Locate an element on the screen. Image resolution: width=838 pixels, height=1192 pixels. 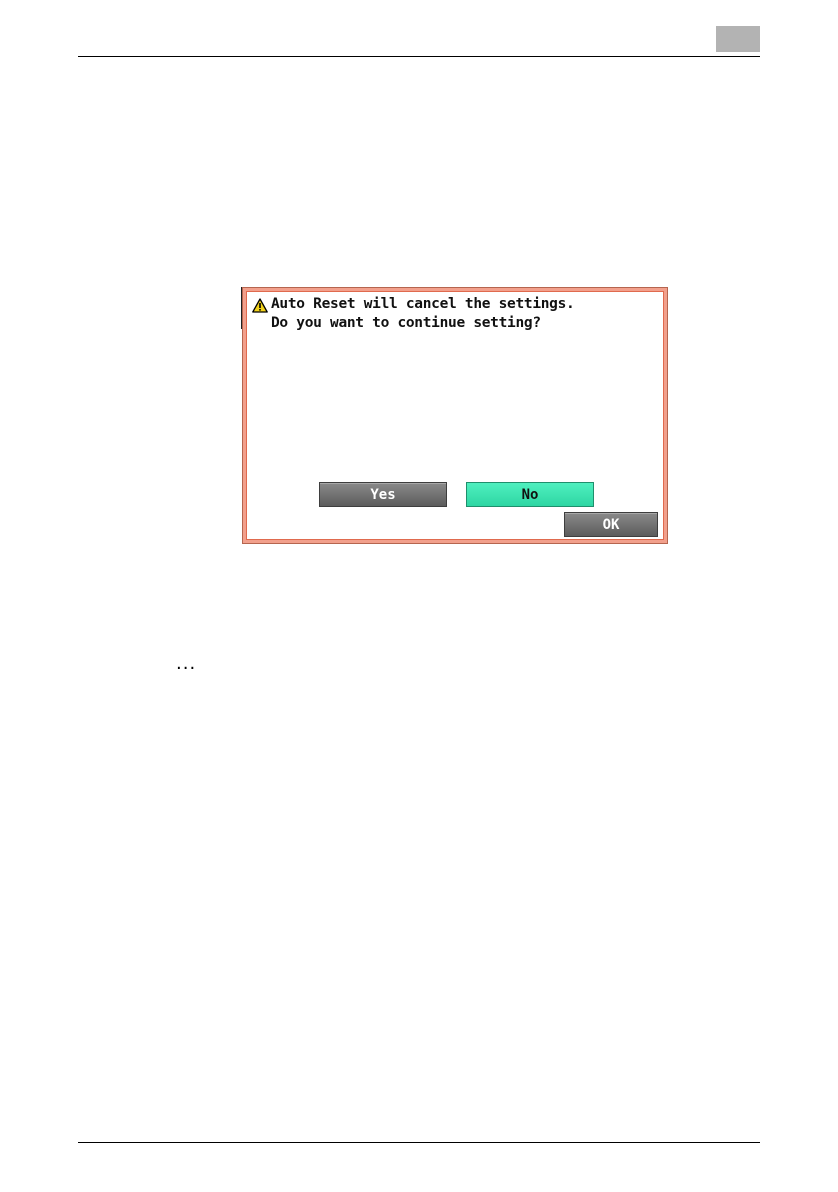
yes-button: Yes is located at coordinates (383, 494).